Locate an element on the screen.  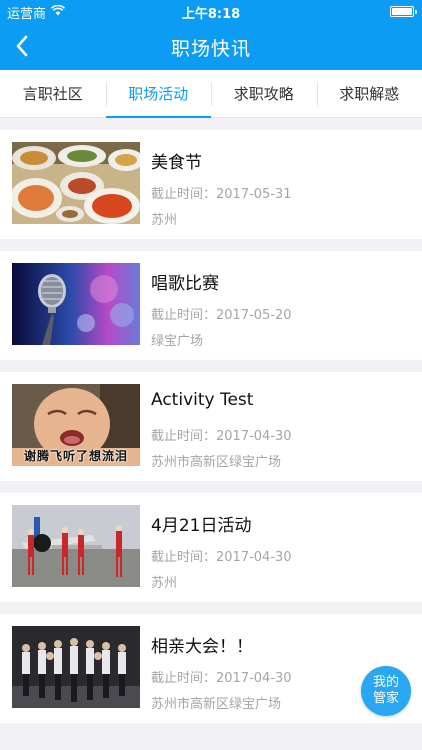
tab-bar: 言职社区 职场活动 求职攻略 求职解惑 is located at coordinates (211, 94).